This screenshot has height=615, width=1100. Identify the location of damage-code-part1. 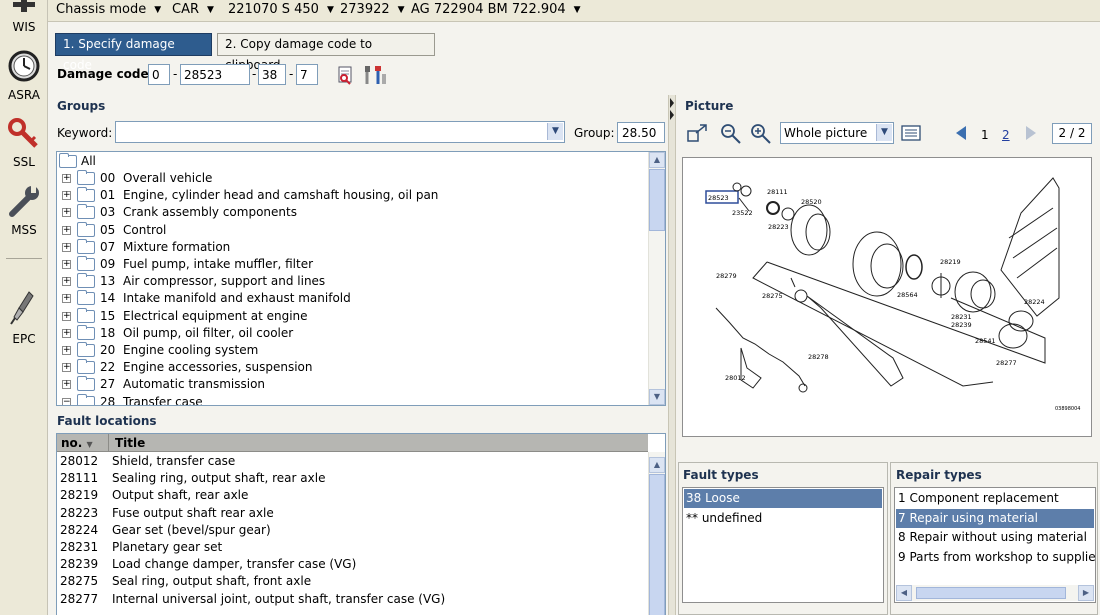
(159, 74).